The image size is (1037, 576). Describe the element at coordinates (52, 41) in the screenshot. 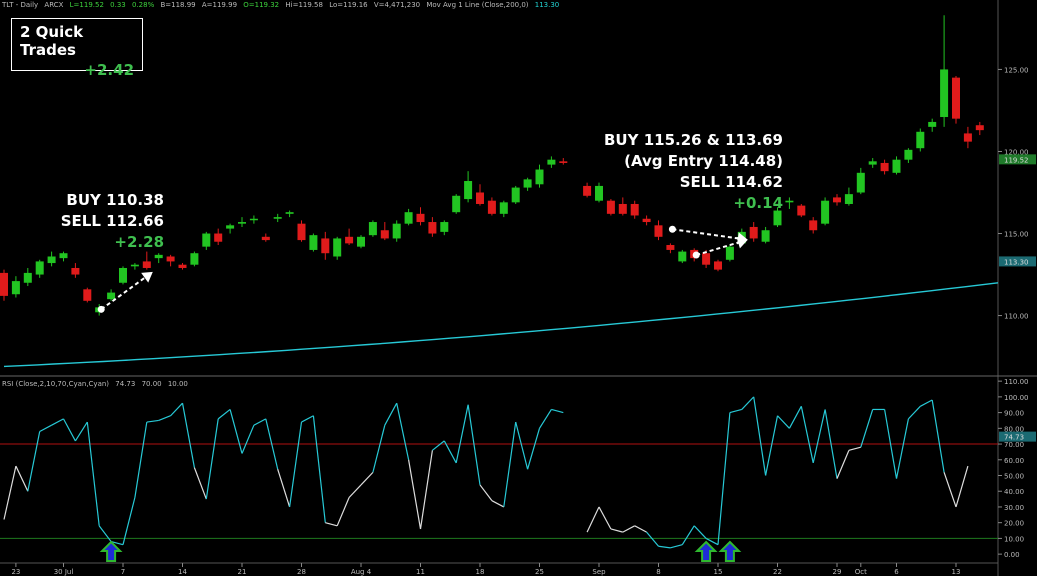

I see `summary-title: 2 Quick Trades` at that location.